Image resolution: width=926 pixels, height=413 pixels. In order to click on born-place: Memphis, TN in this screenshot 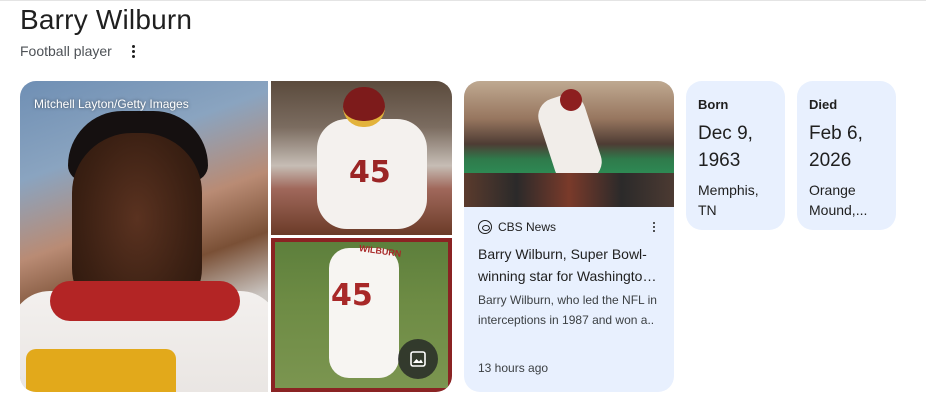, I will do `click(728, 200)`.